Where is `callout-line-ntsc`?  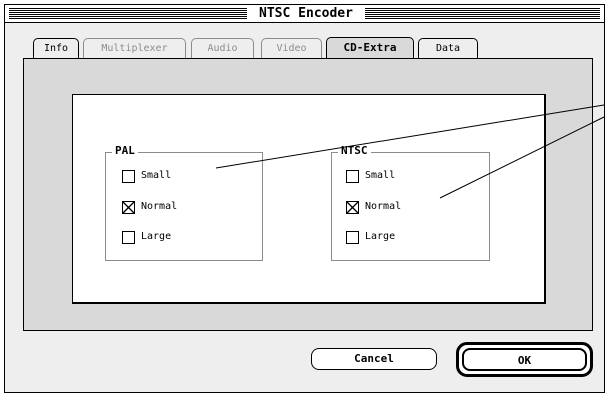 callout-line-ntsc is located at coordinates (522, 157).